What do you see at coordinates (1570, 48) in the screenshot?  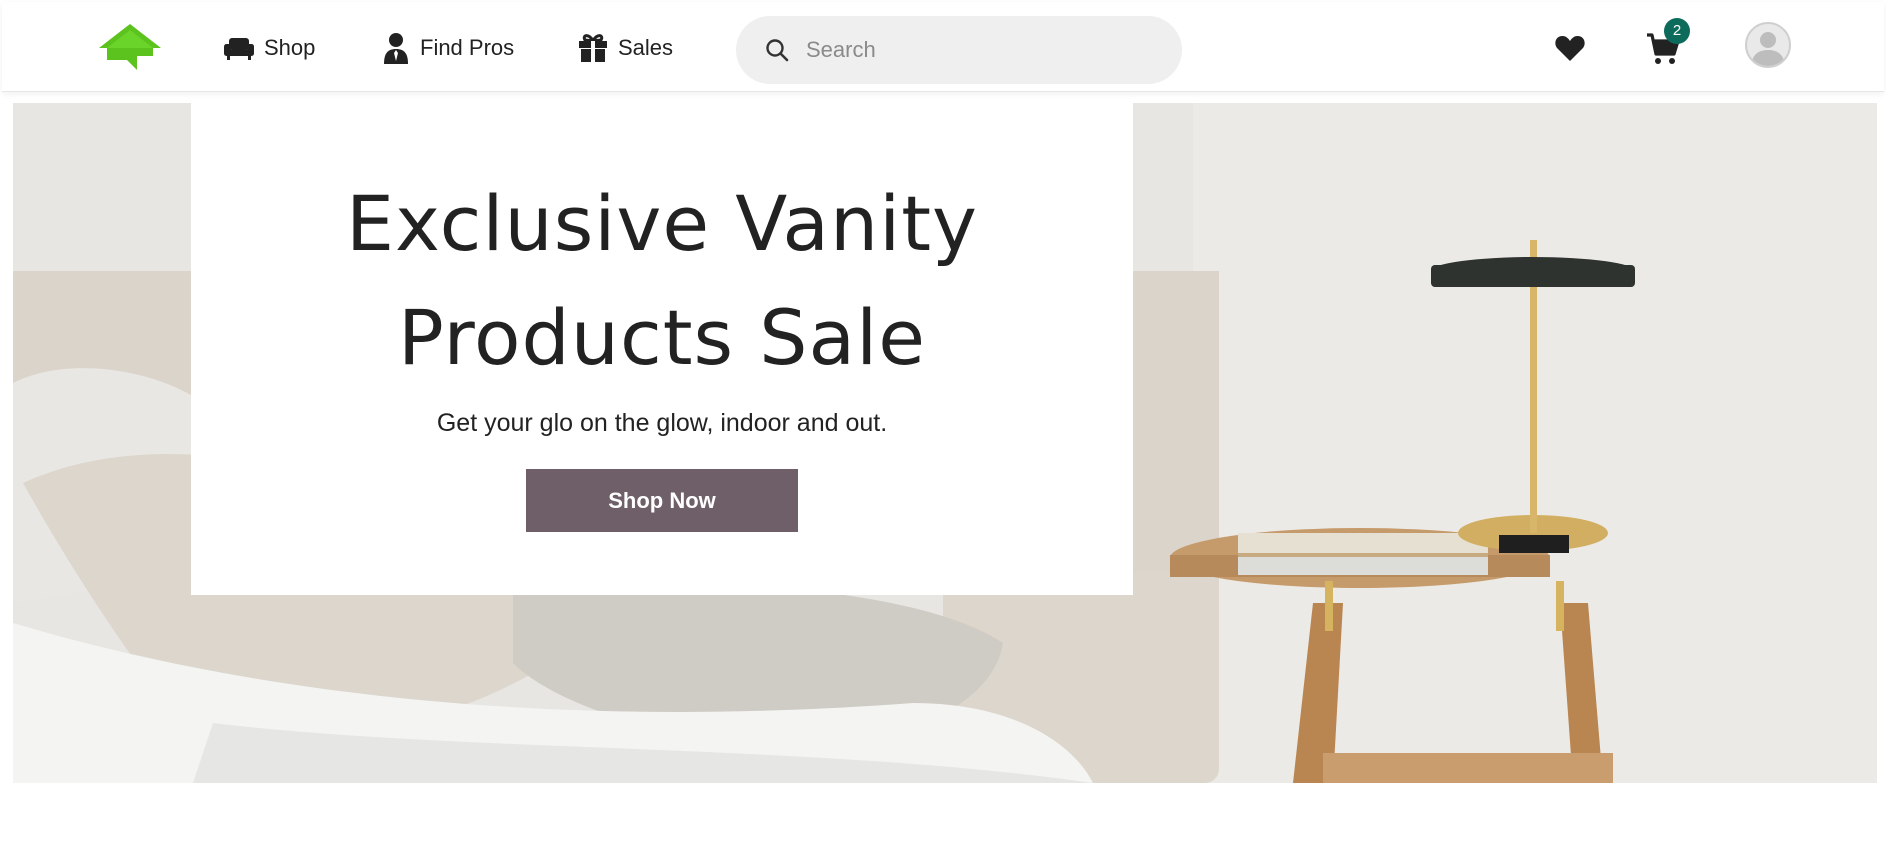 I see `heart-icon` at bounding box center [1570, 48].